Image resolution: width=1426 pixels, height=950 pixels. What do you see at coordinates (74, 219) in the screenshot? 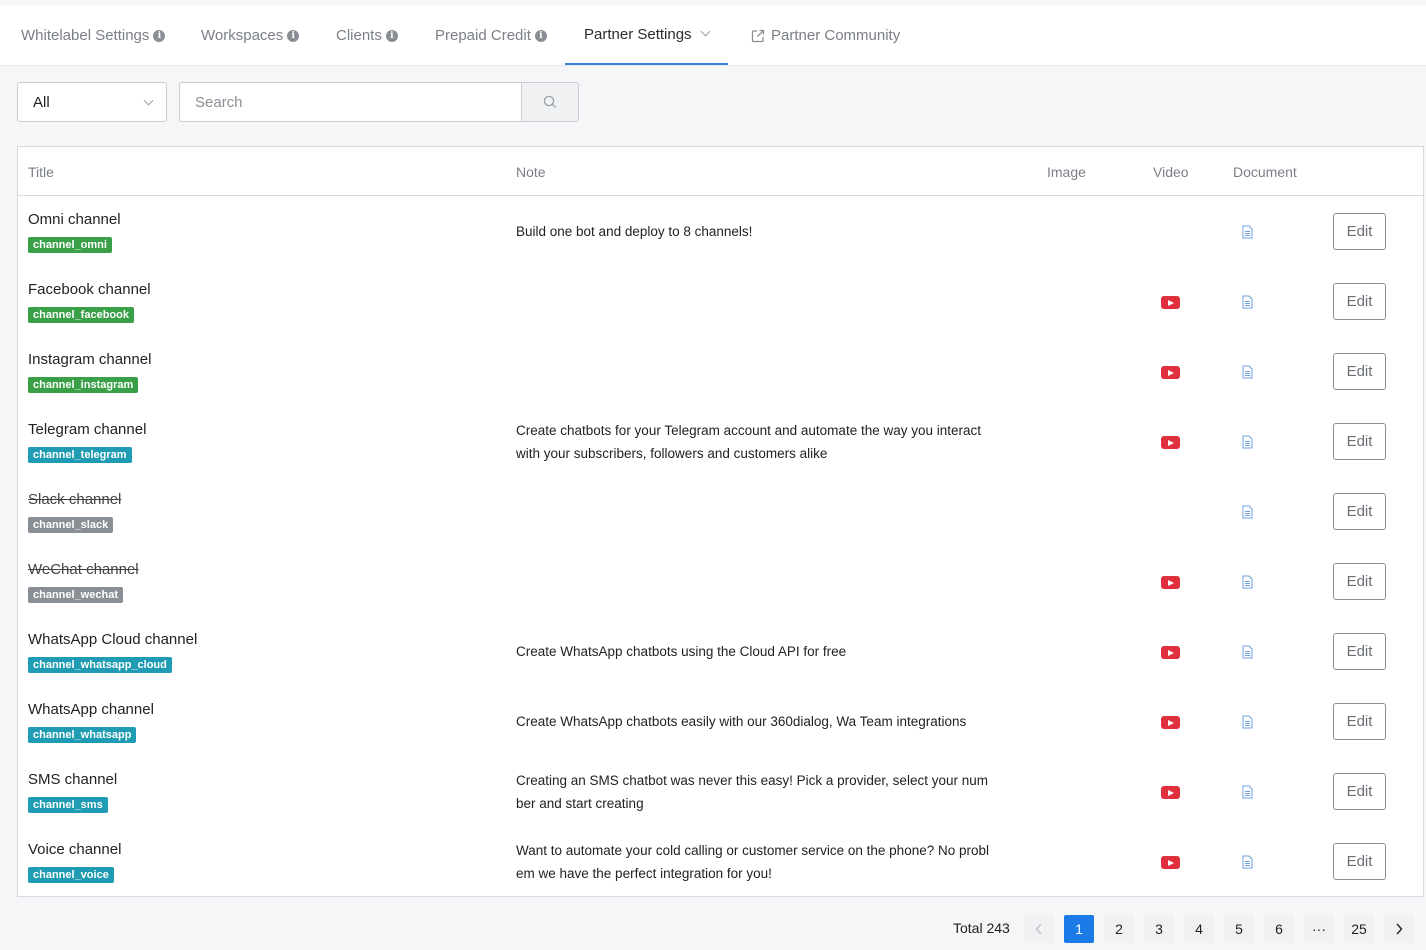
I see `row-title: Omni channel` at bounding box center [74, 219].